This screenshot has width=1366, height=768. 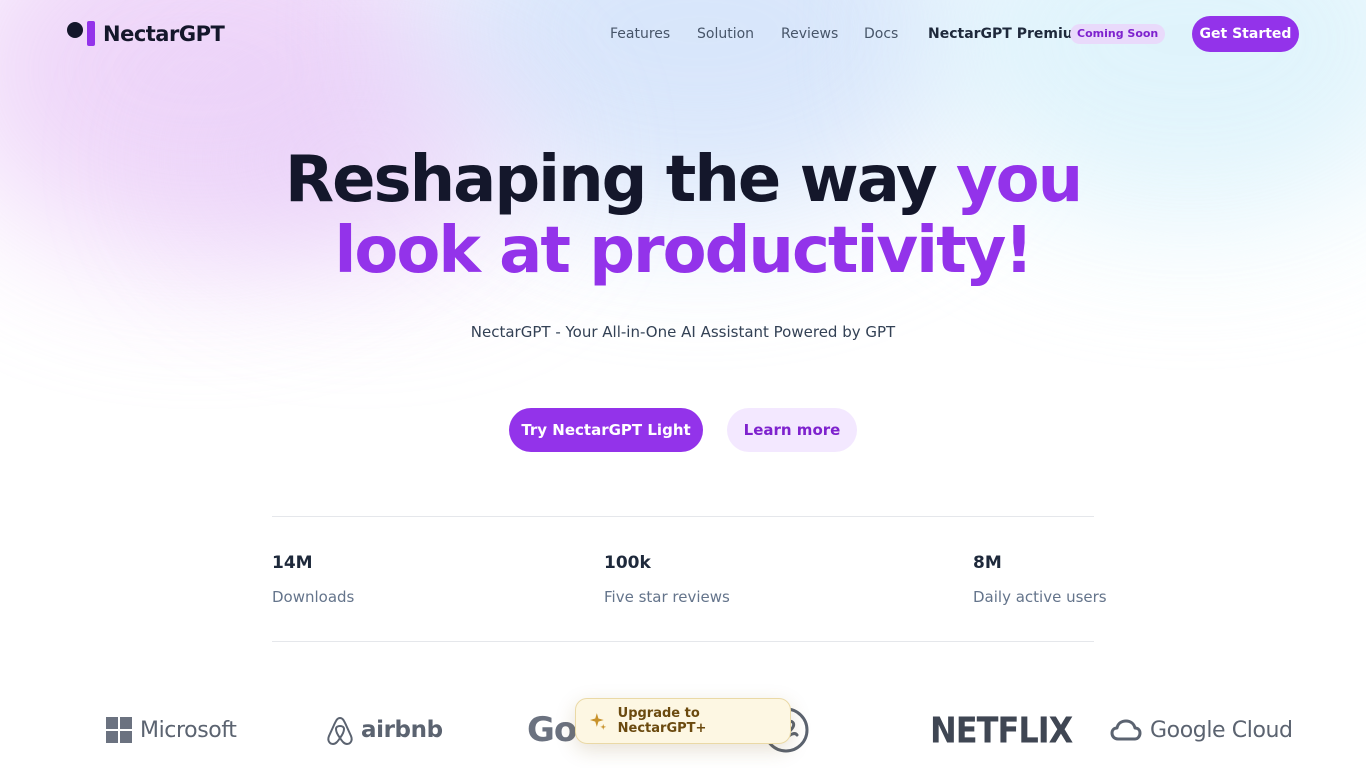 What do you see at coordinates (1245, 34) in the screenshot?
I see `get-started-button: Get Started` at bounding box center [1245, 34].